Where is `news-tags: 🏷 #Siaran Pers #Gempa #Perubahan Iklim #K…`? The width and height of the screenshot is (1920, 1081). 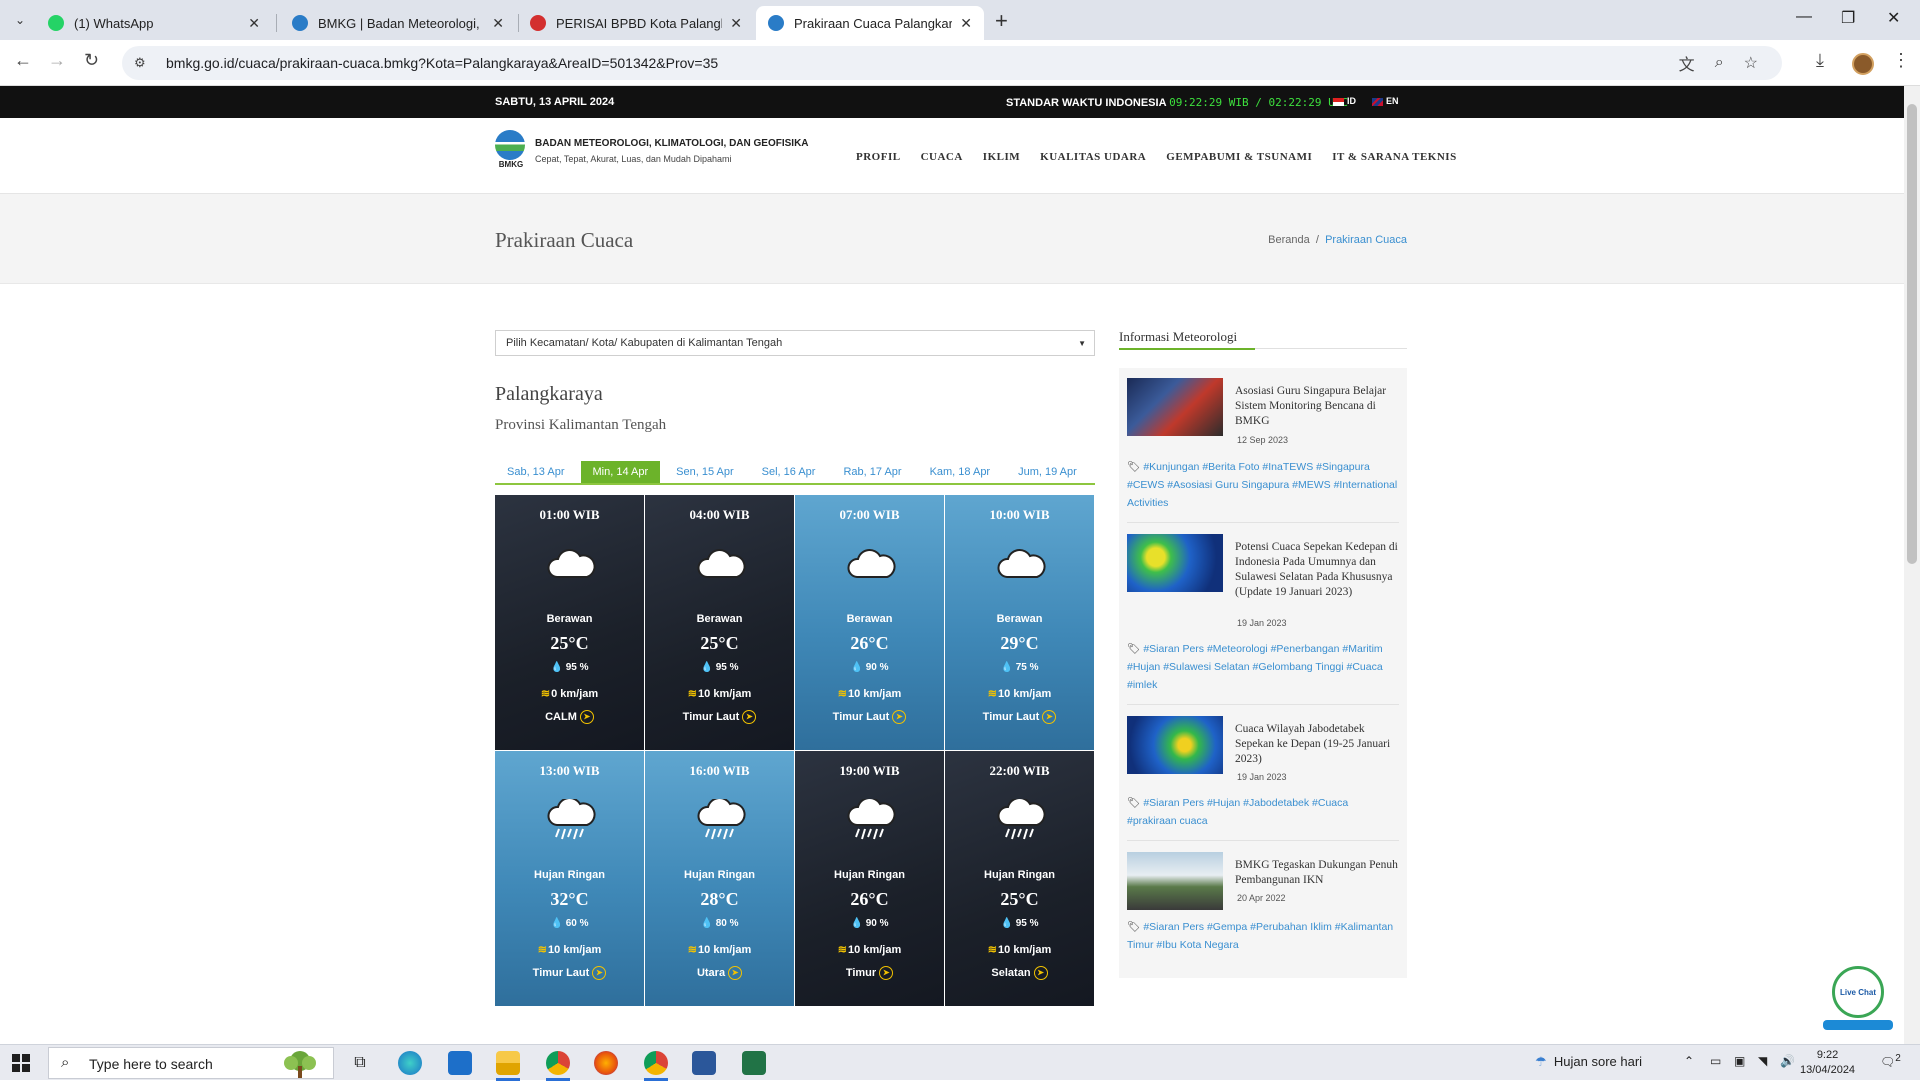 news-tags: 🏷 #Siaran Pers #Gempa #Perubahan Iklim #K… is located at coordinates (1263, 936).